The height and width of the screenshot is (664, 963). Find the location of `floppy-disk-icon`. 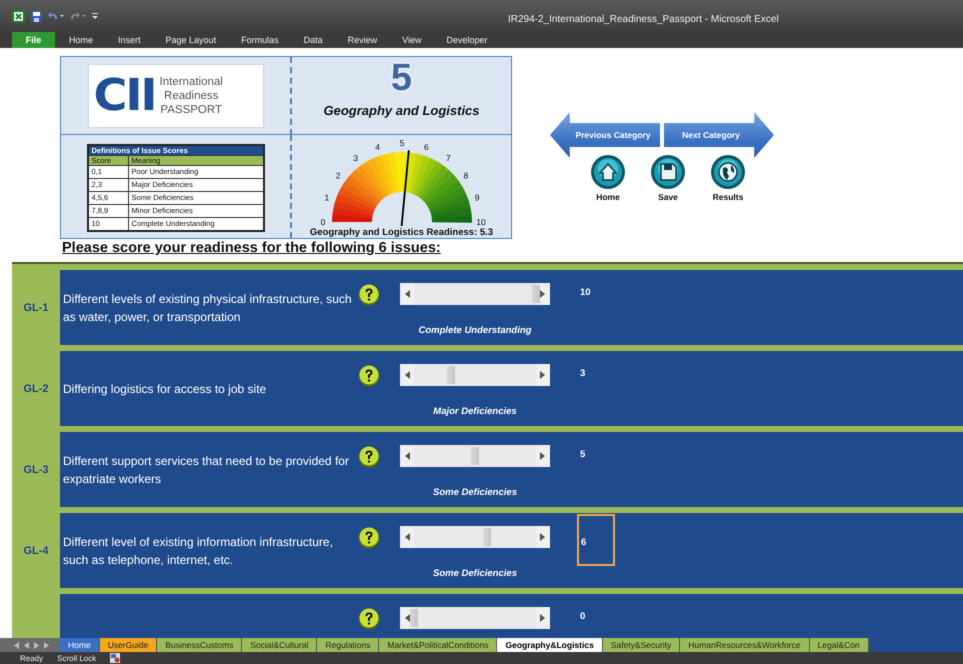

floppy-disk-icon is located at coordinates (668, 172).